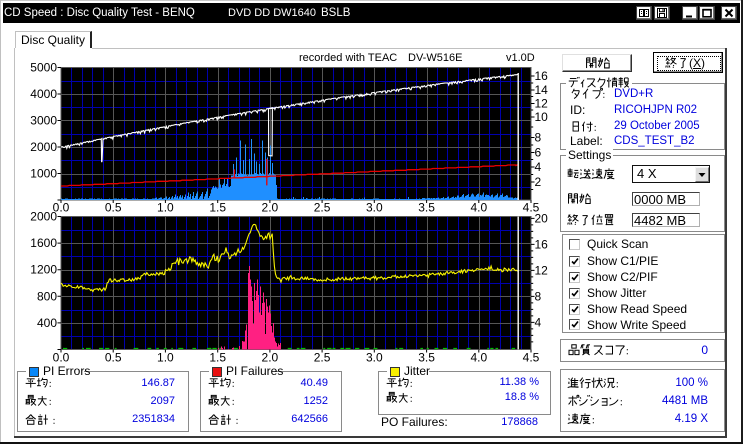  What do you see at coordinates (43, 243) in the screenshot?
I see `svg-text: 1600` at bounding box center [43, 243].